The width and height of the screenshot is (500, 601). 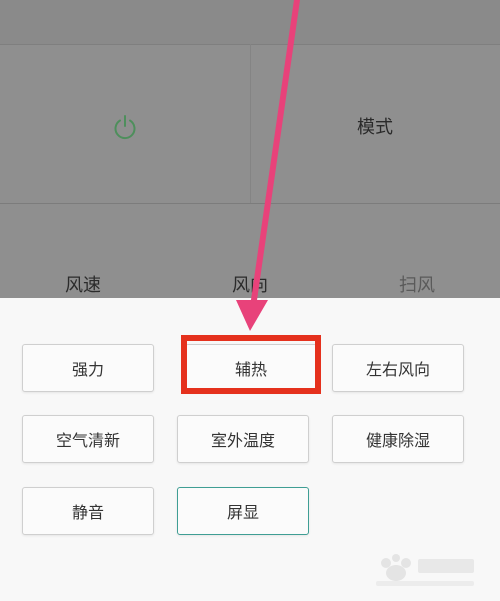 I want to click on row-divider, so click(x=250, y=203).